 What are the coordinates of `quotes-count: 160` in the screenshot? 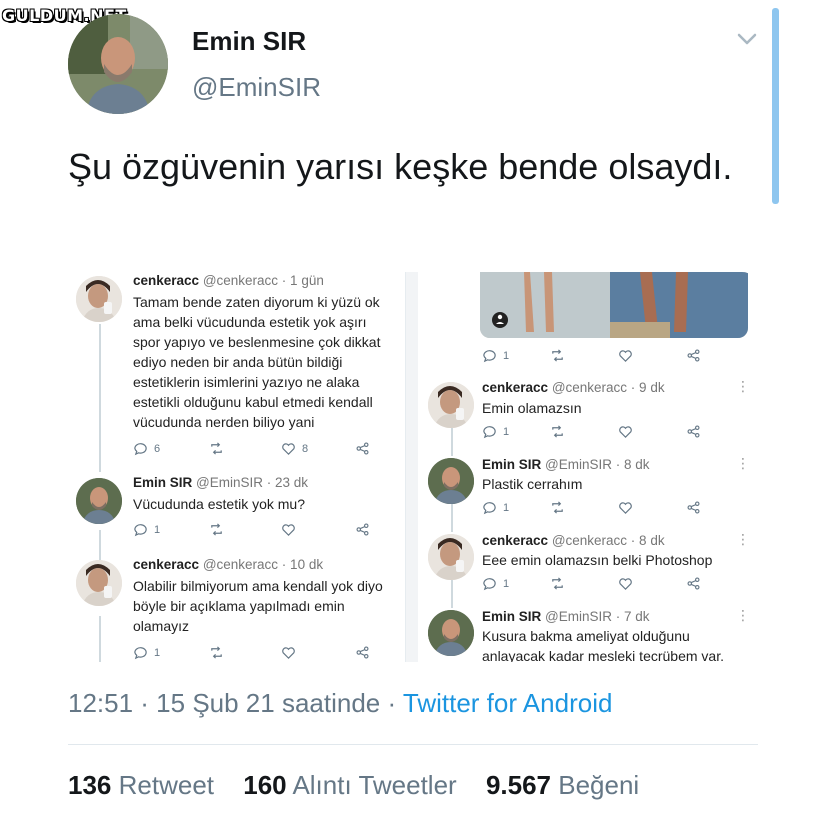 It's located at (264, 785).